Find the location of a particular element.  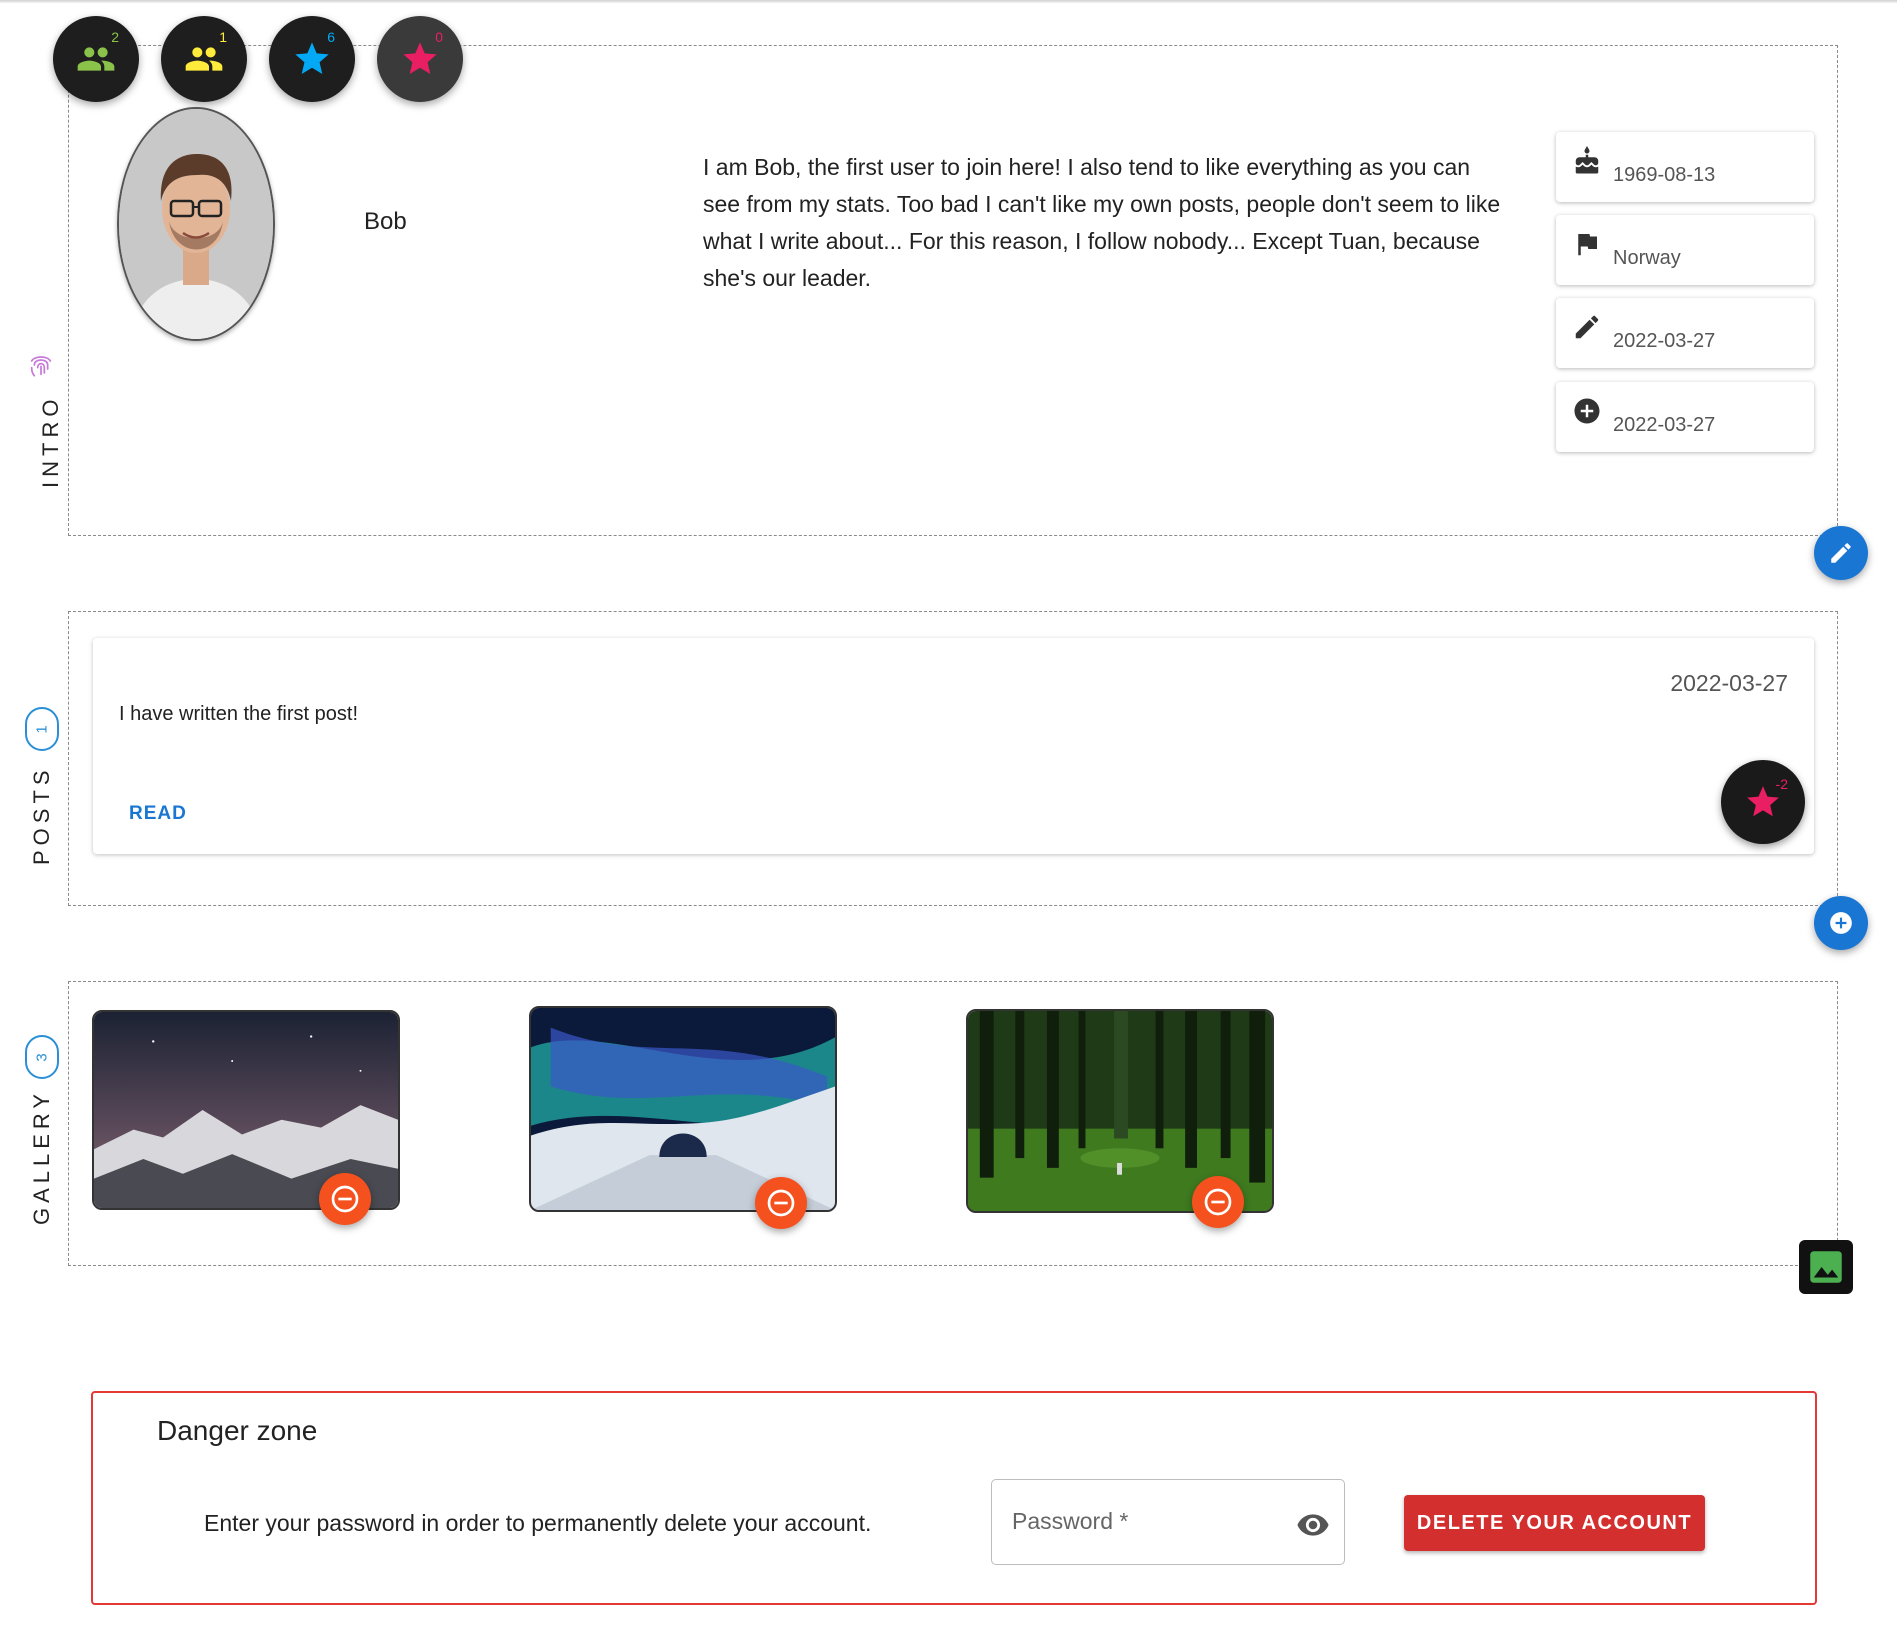

gallery-label: GALLERY is located at coordinates (41, 1156).